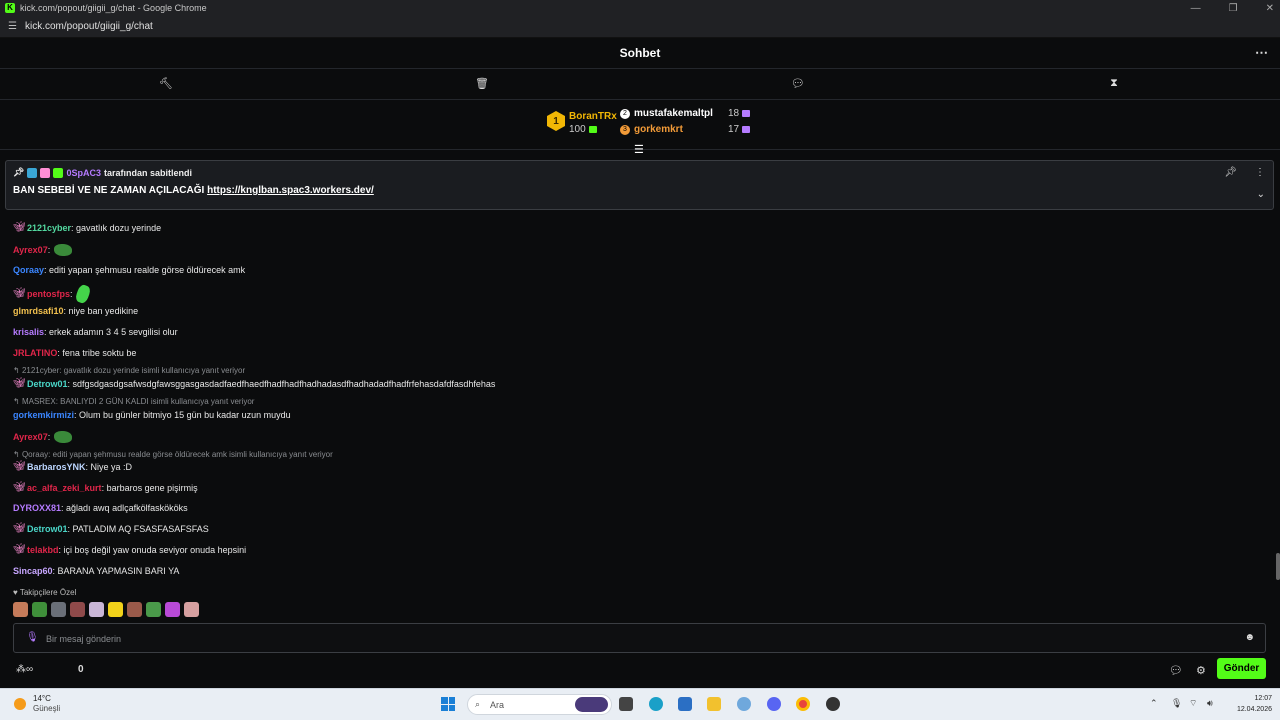 The width and height of the screenshot is (1280, 720). I want to click on address-bar: ☰ kick.com/popout/giigii_g/chat, so click(640, 27).